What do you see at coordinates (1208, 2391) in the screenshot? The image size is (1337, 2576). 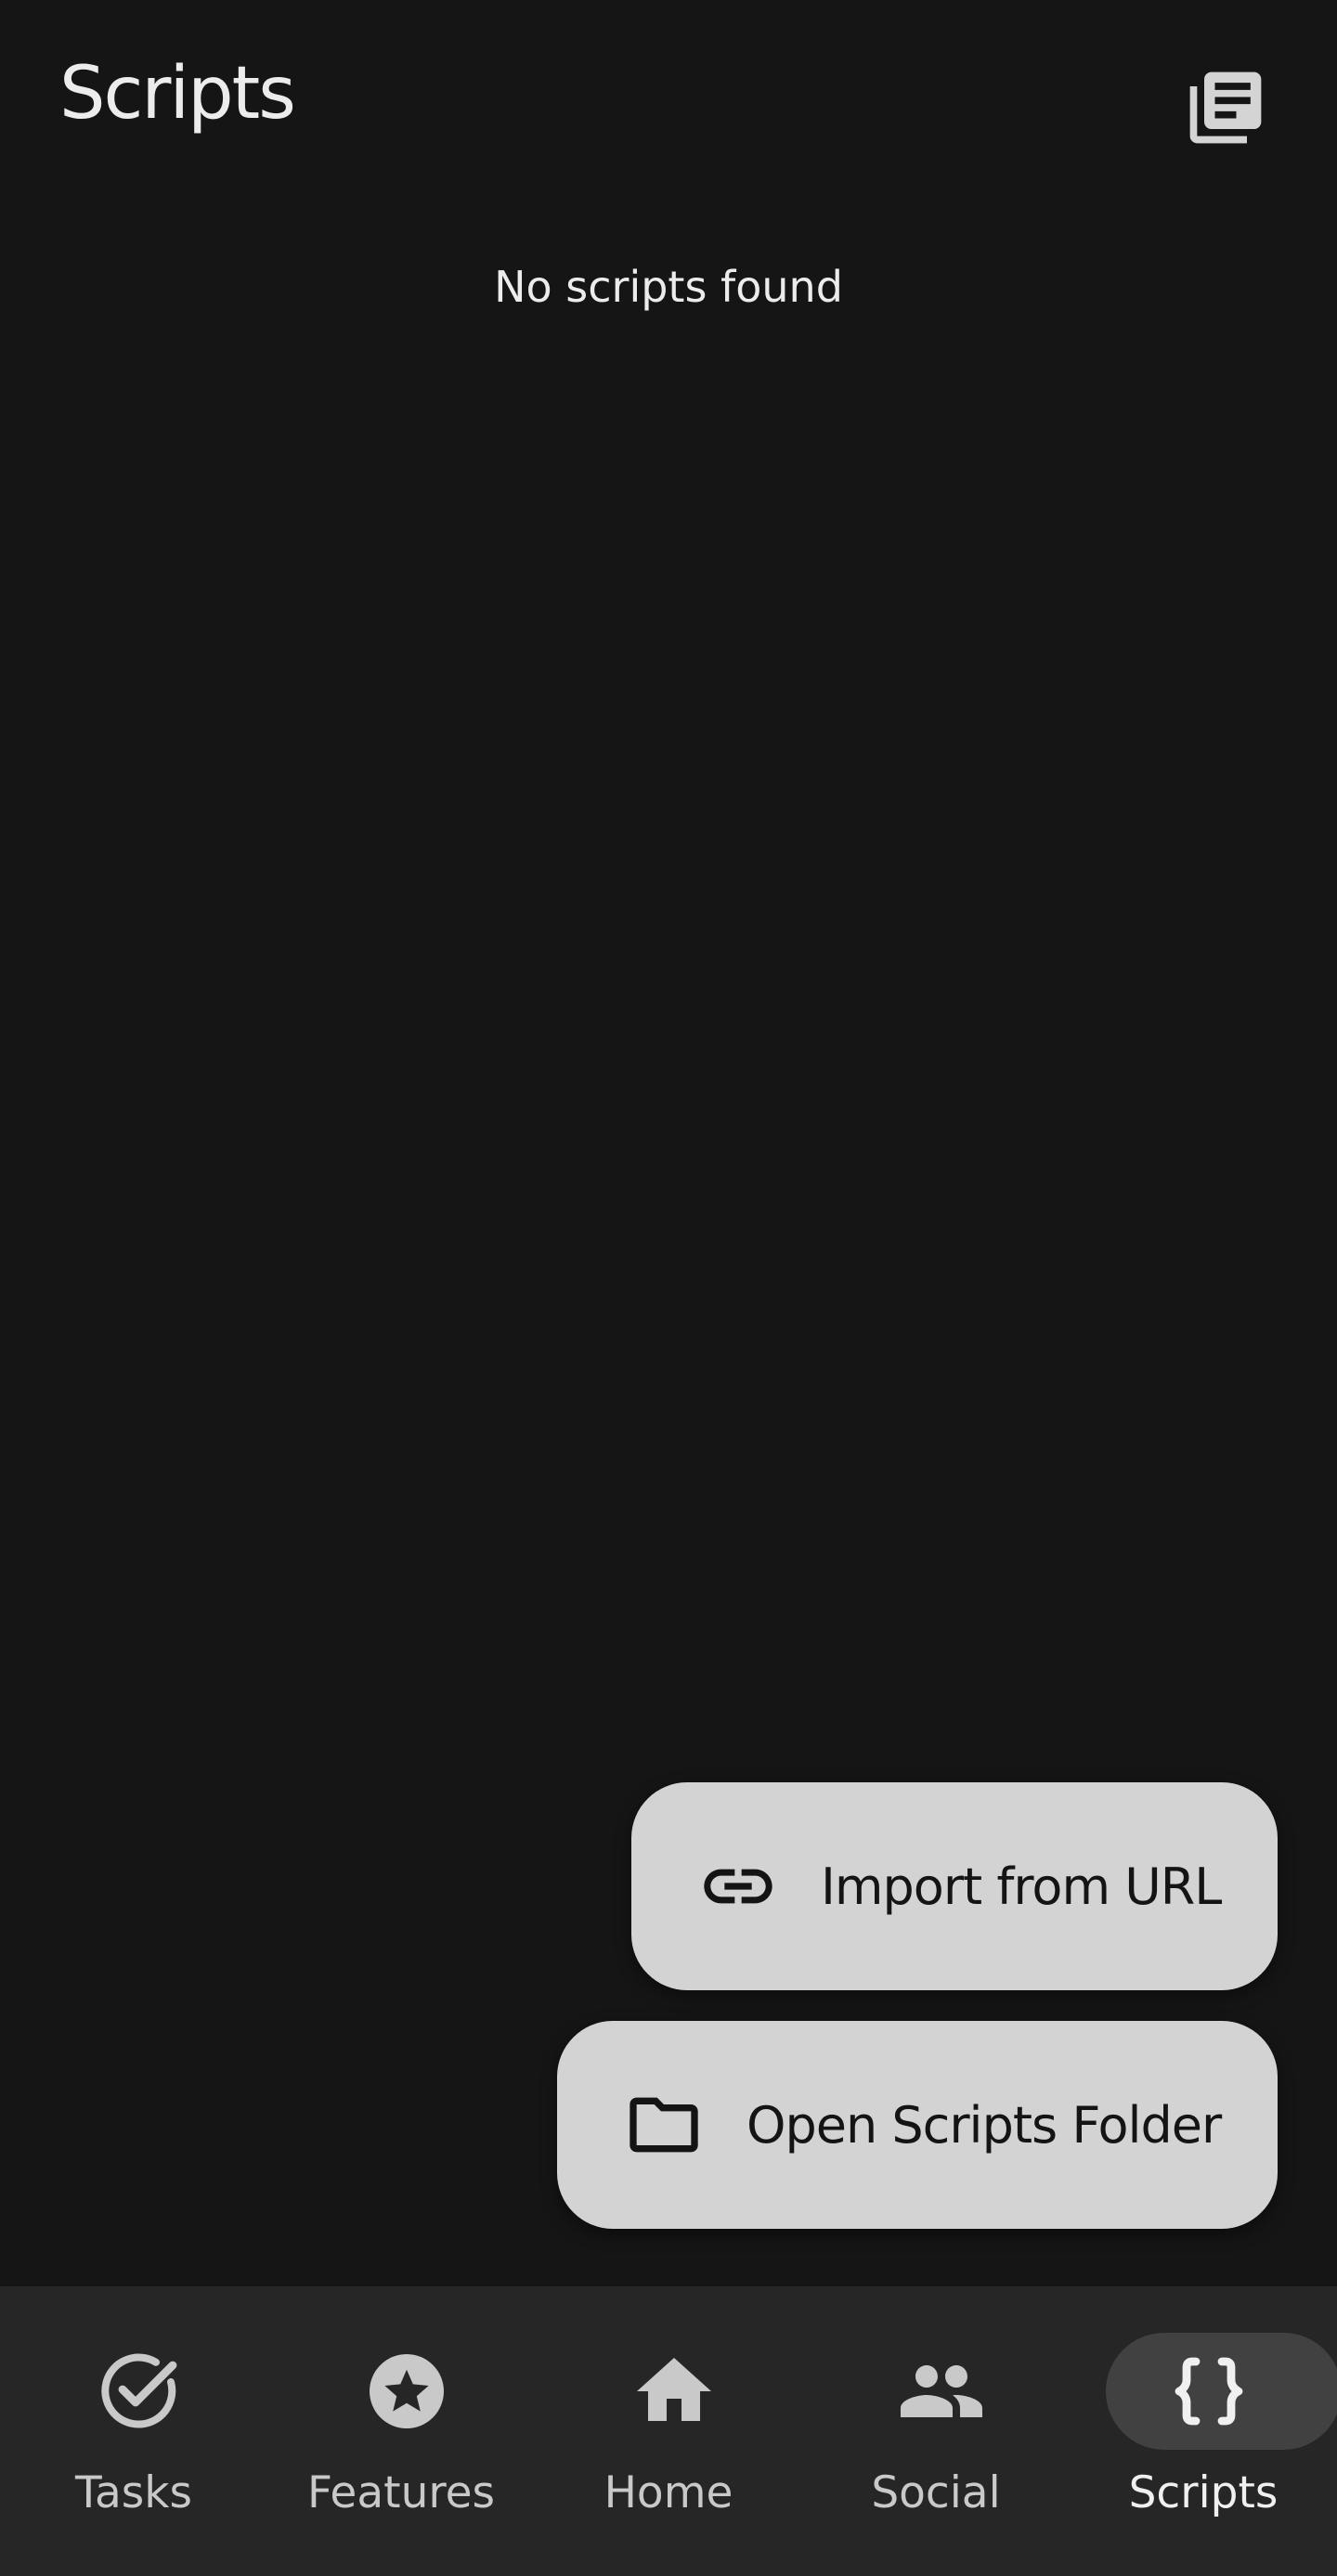 I see `curly-braces-icon` at bounding box center [1208, 2391].